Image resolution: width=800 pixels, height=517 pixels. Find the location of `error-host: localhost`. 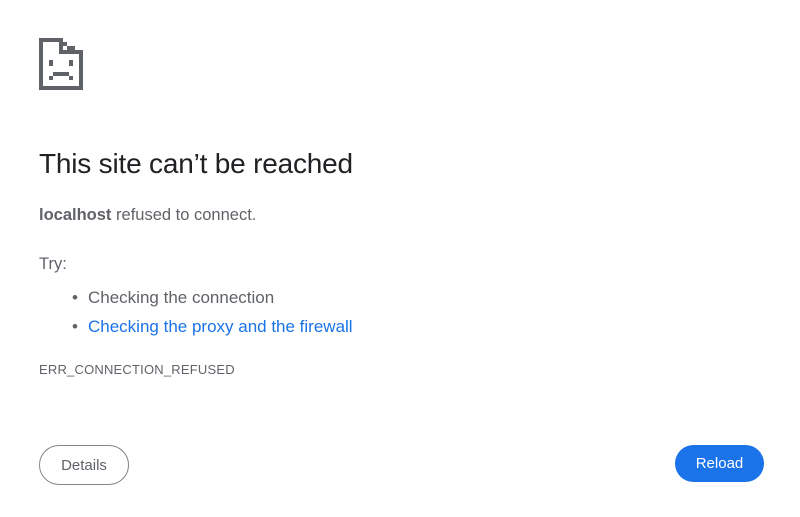

error-host: localhost is located at coordinates (75, 215).